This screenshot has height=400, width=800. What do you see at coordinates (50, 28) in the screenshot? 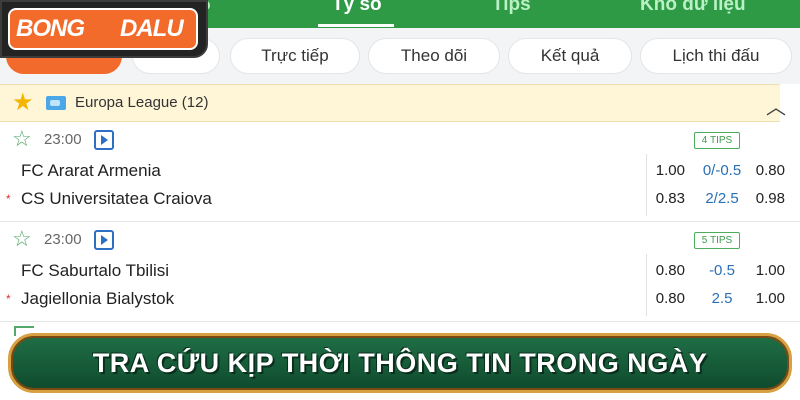
I see `logo-text-bong: BONG` at bounding box center [50, 28].